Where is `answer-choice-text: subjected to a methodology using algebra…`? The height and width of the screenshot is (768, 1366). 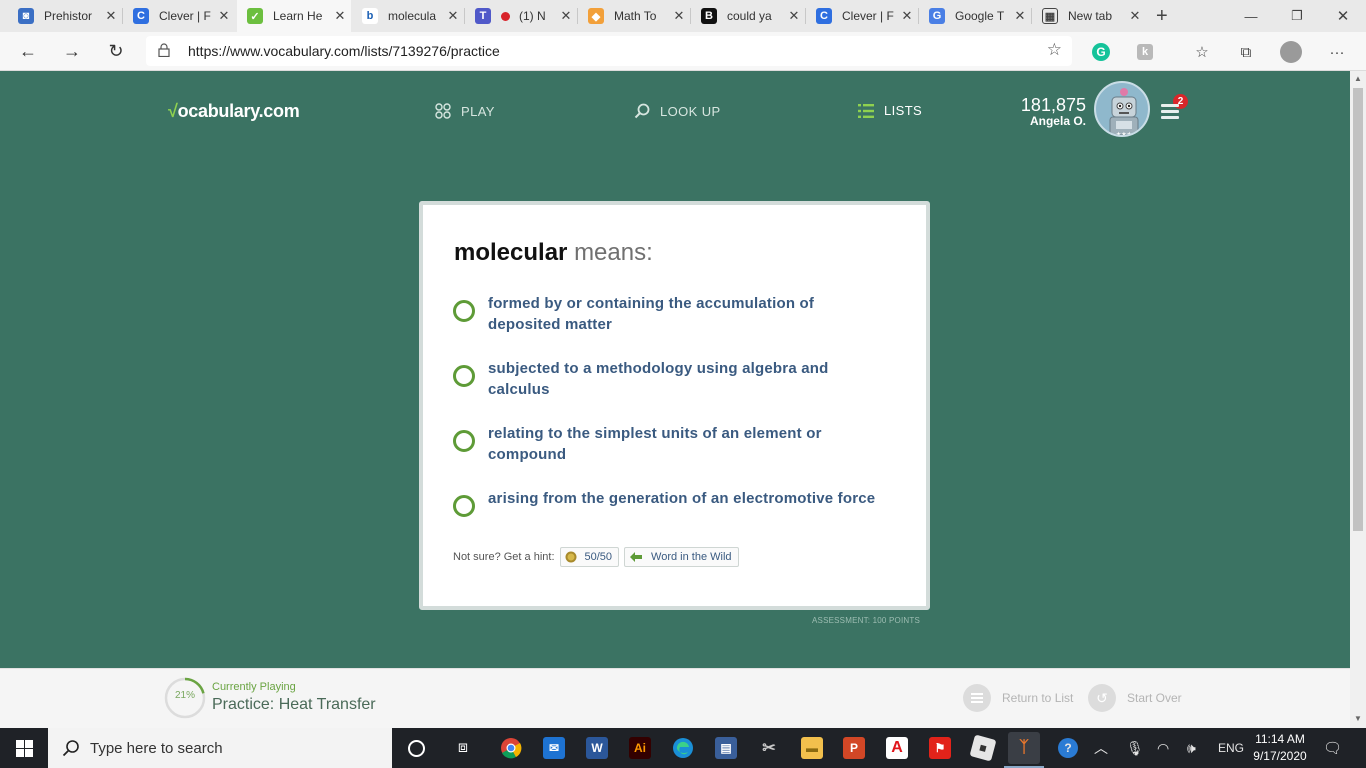 answer-choice-text: subjected to a methodology using algebra… is located at coordinates (658, 379).